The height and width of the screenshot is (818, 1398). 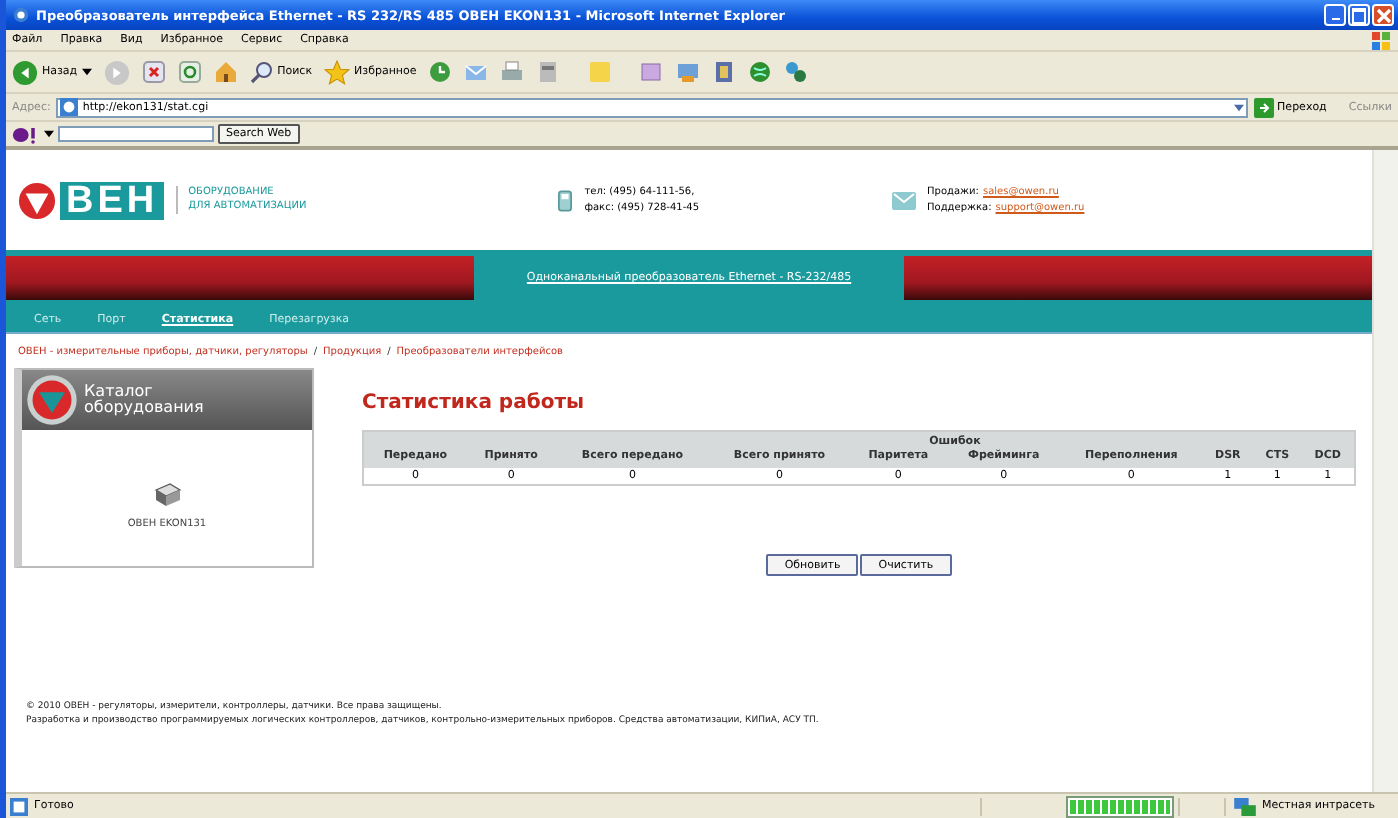 I want to click on go-arrow-icon, so click(x=1263, y=107).